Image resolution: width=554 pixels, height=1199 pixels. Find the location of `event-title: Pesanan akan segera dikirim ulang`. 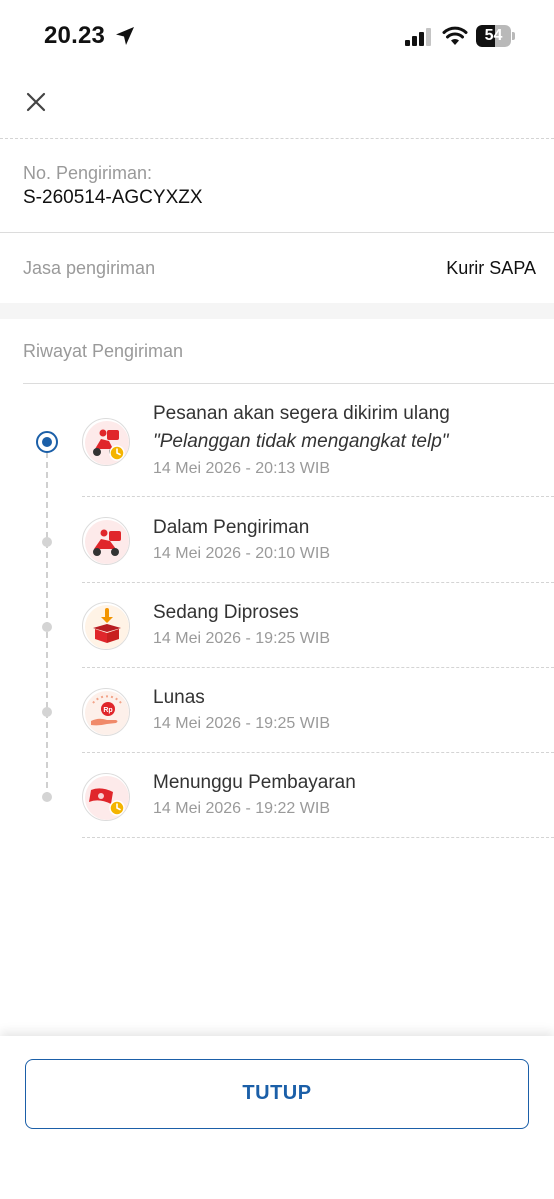

event-title: Pesanan akan segera dikirim ulang is located at coordinates (301, 413).